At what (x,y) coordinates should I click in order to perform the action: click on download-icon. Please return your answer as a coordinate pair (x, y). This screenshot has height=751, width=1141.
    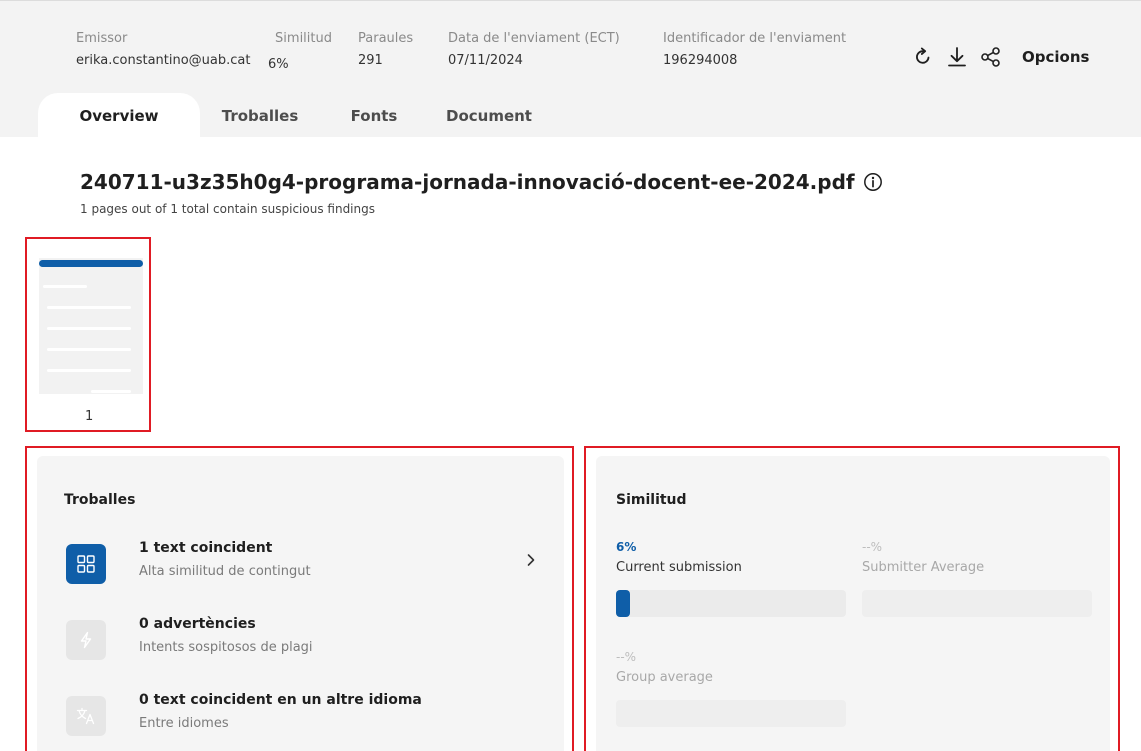
    Looking at the image, I should click on (957, 57).